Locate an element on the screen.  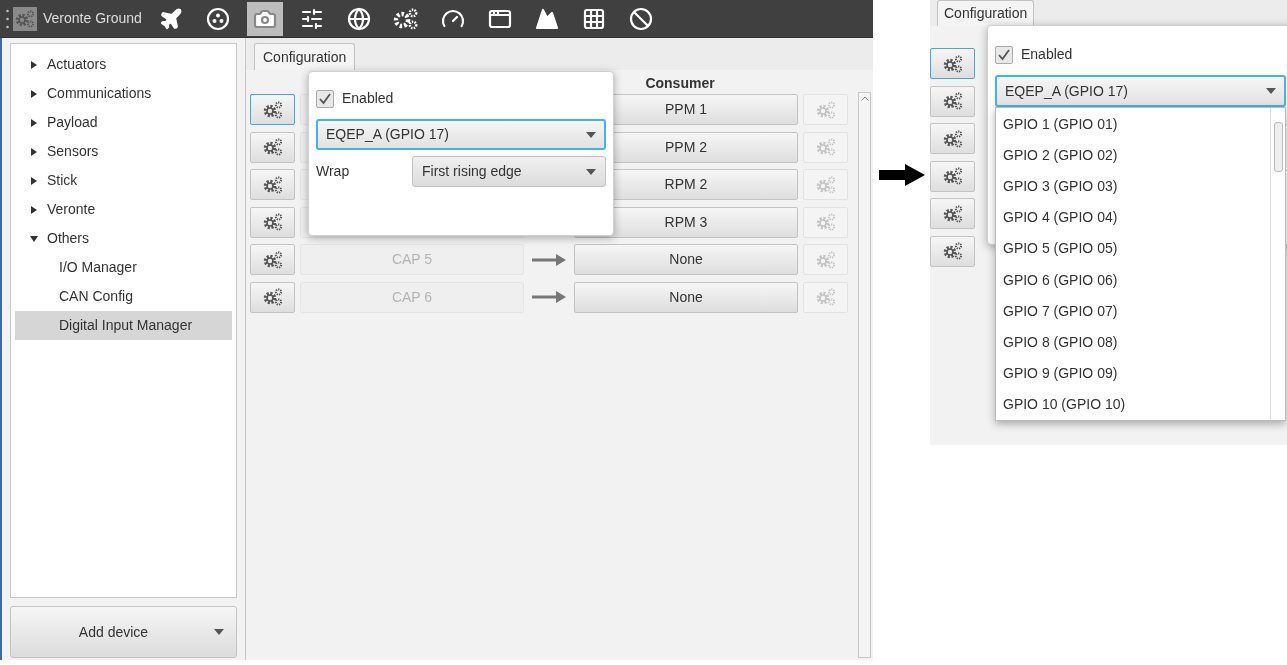
globe-icon is located at coordinates (358, 18).